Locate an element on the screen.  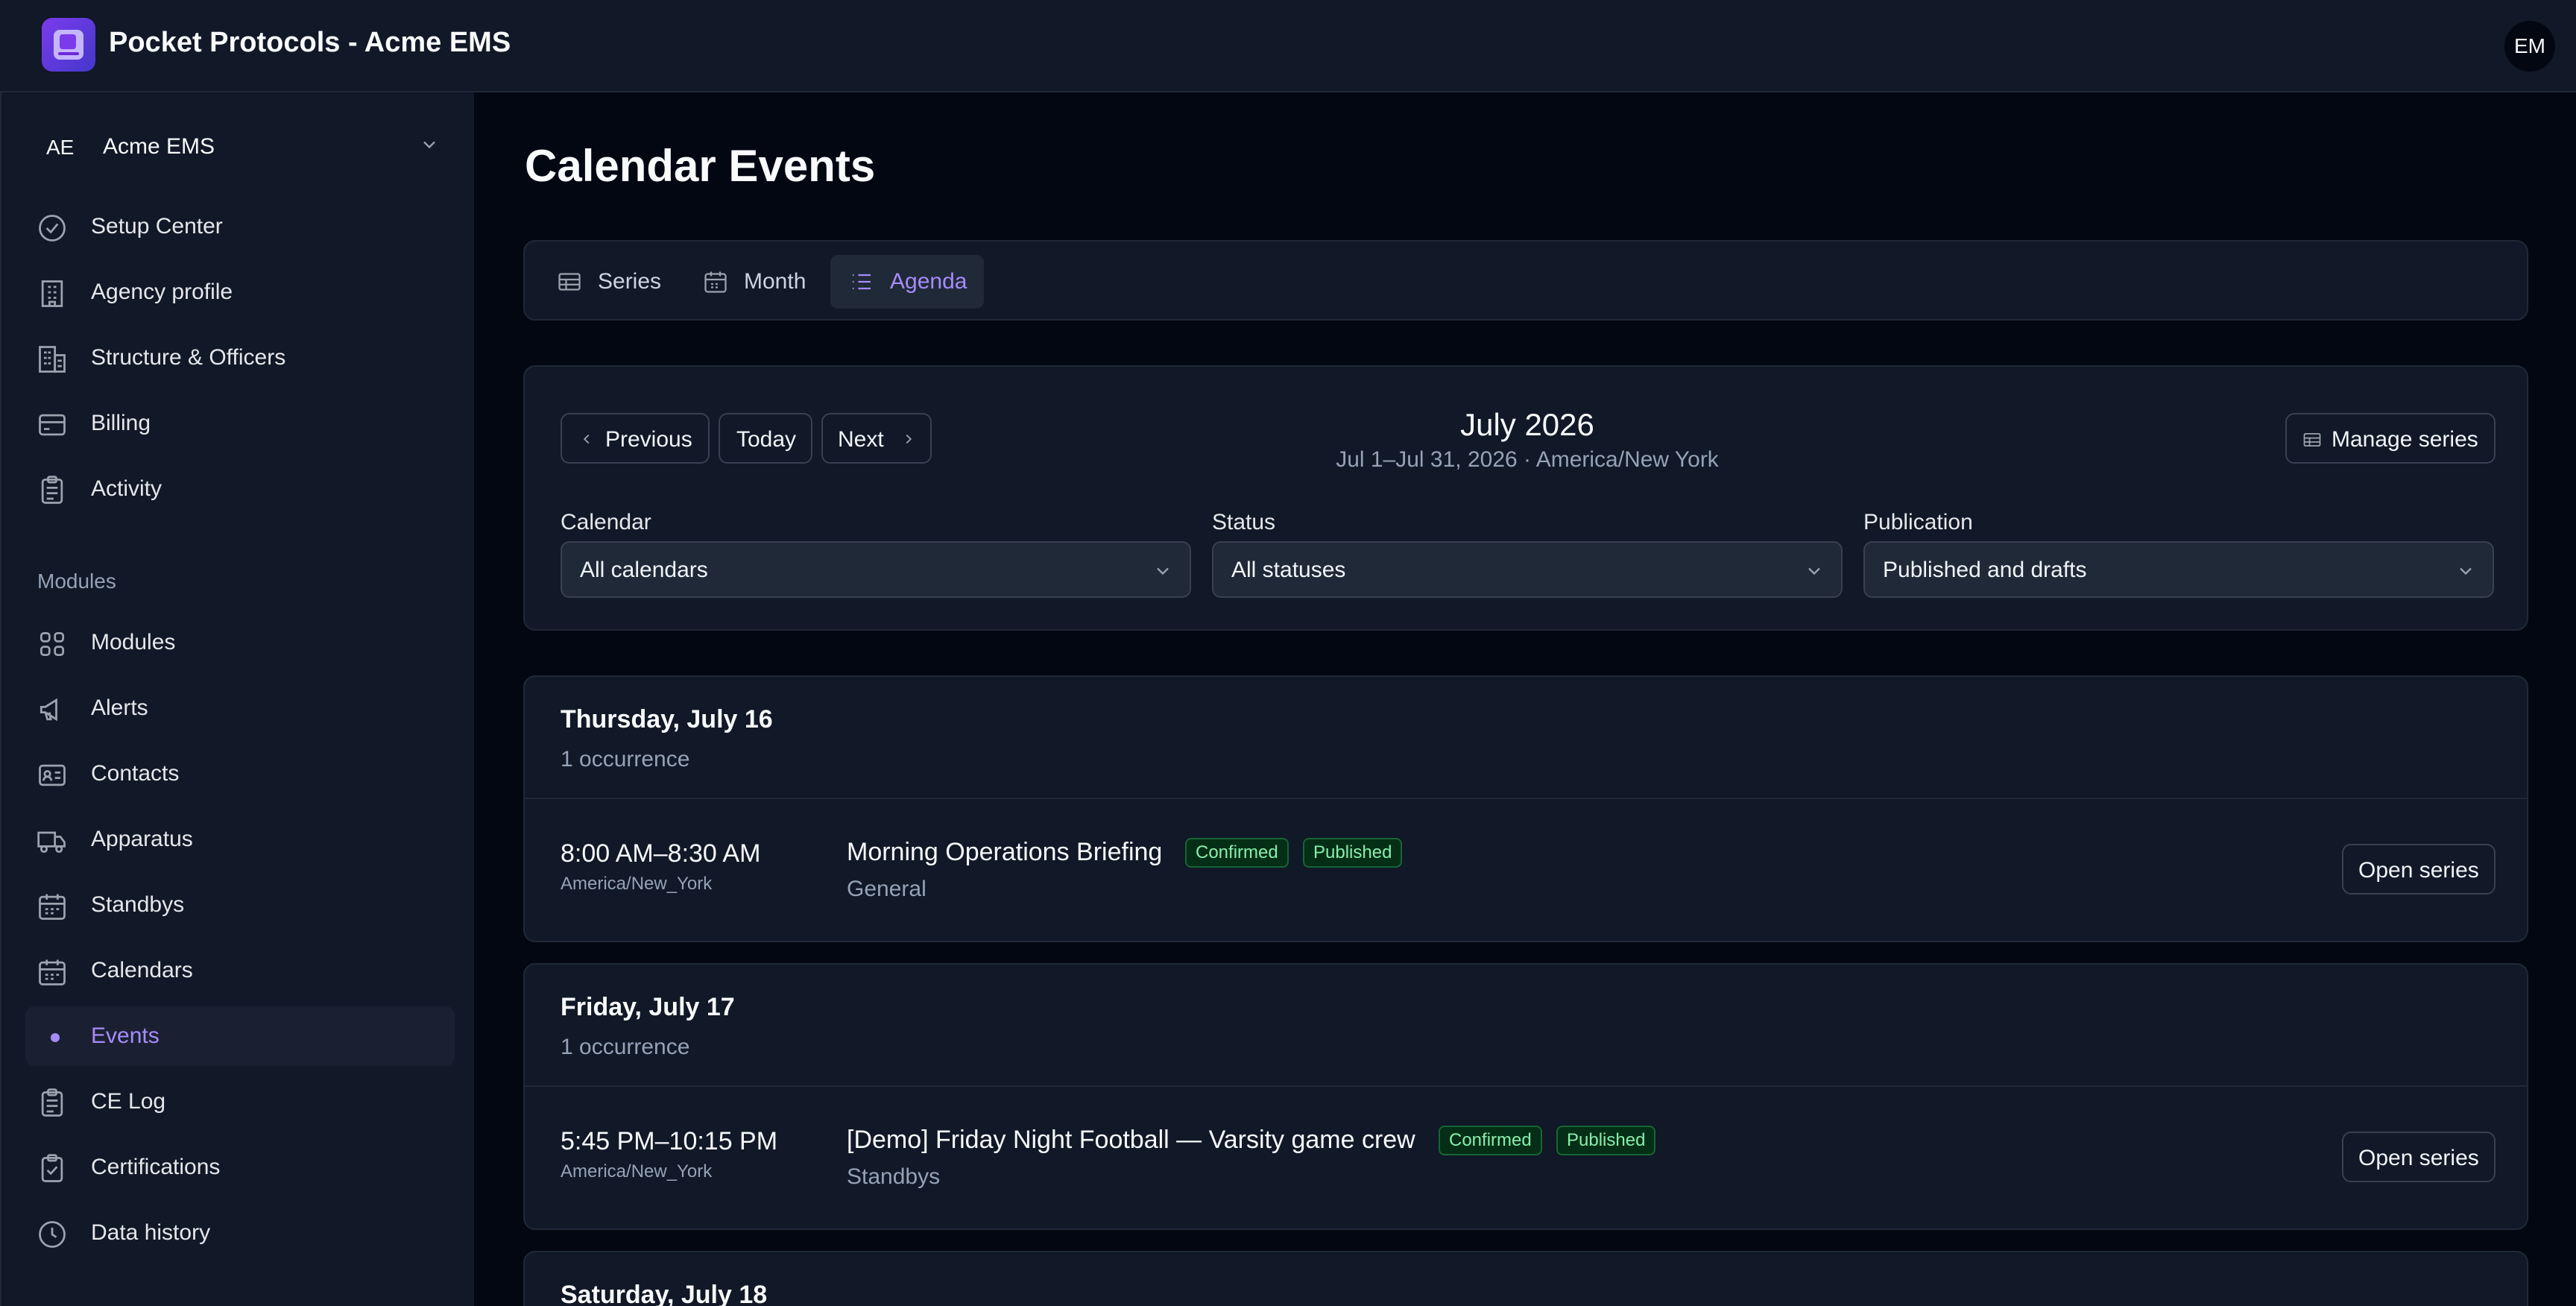
sidebar-item-ce-log: CE Log is located at coordinates (240, 1102).